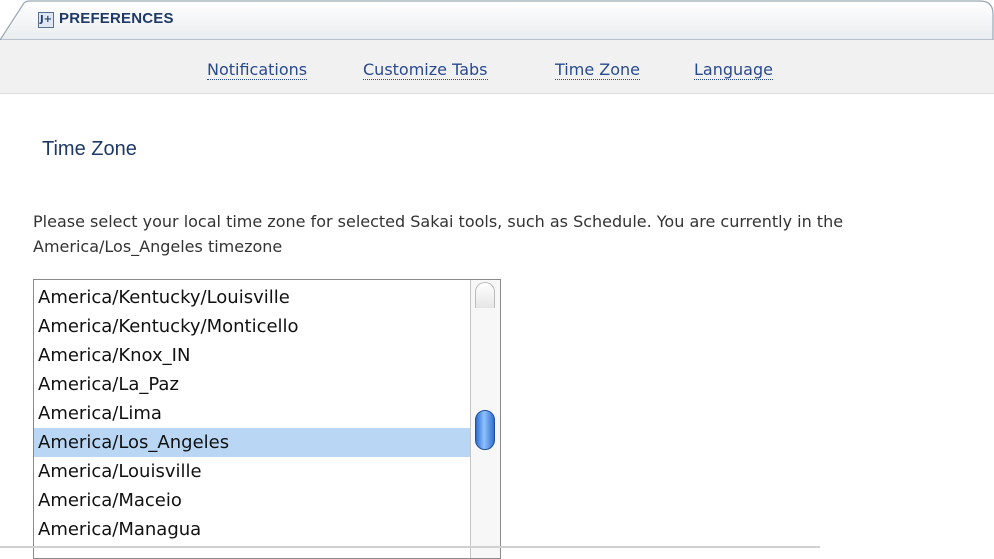 The image size is (994, 559). What do you see at coordinates (252, 297) in the screenshot?
I see `timezone-option: America/Kentucky/Louisville` at bounding box center [252, 297].